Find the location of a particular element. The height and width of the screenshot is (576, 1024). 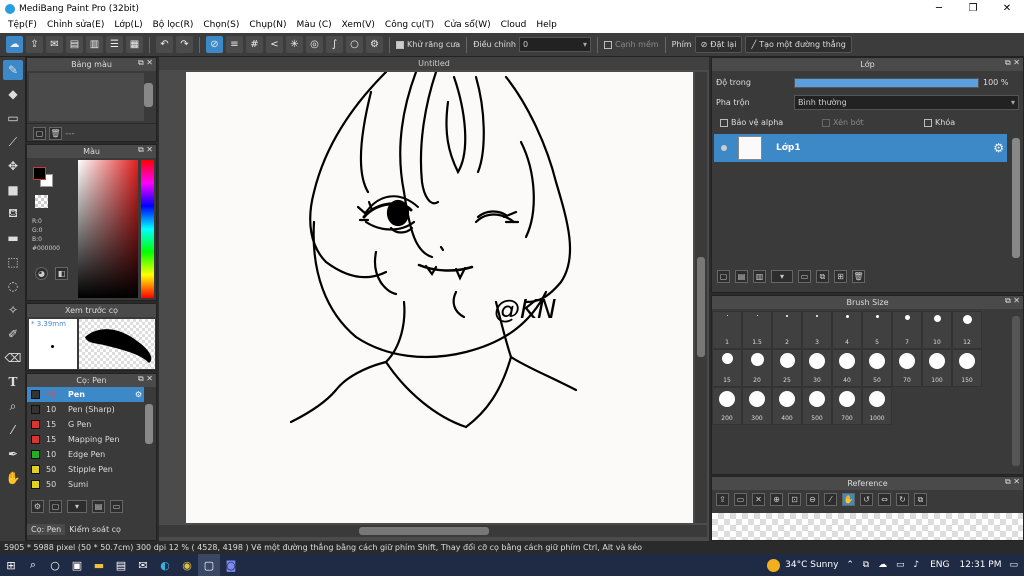

brush-size-cell: 1.5 is located at coordinates (757, 330).